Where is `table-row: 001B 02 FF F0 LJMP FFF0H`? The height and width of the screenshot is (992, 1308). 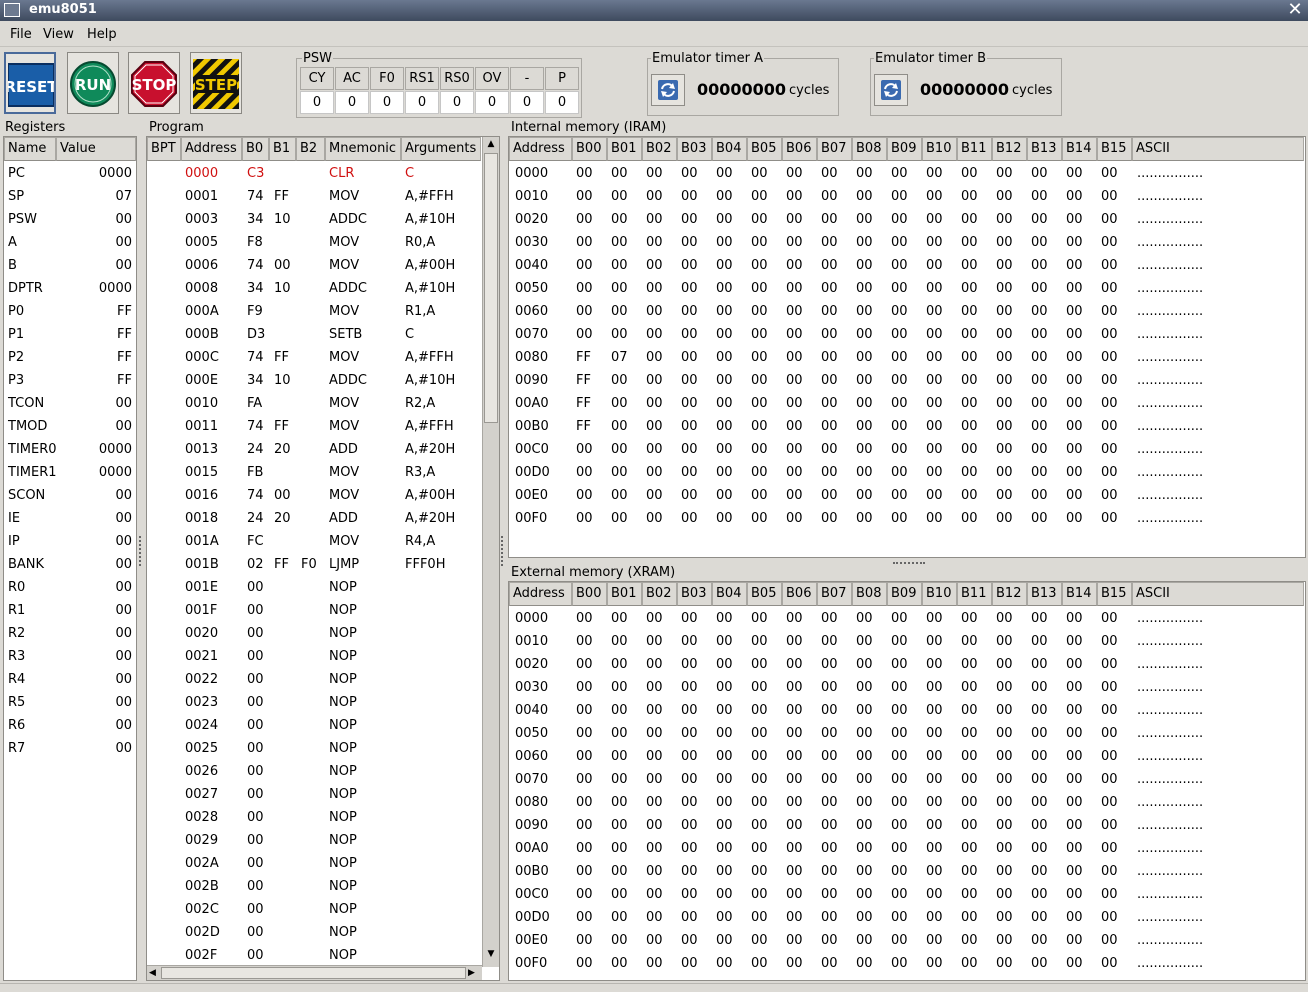 table-row: 001B 02 FF F0 LJMP FFF0H is located at coordinates (314, 564).